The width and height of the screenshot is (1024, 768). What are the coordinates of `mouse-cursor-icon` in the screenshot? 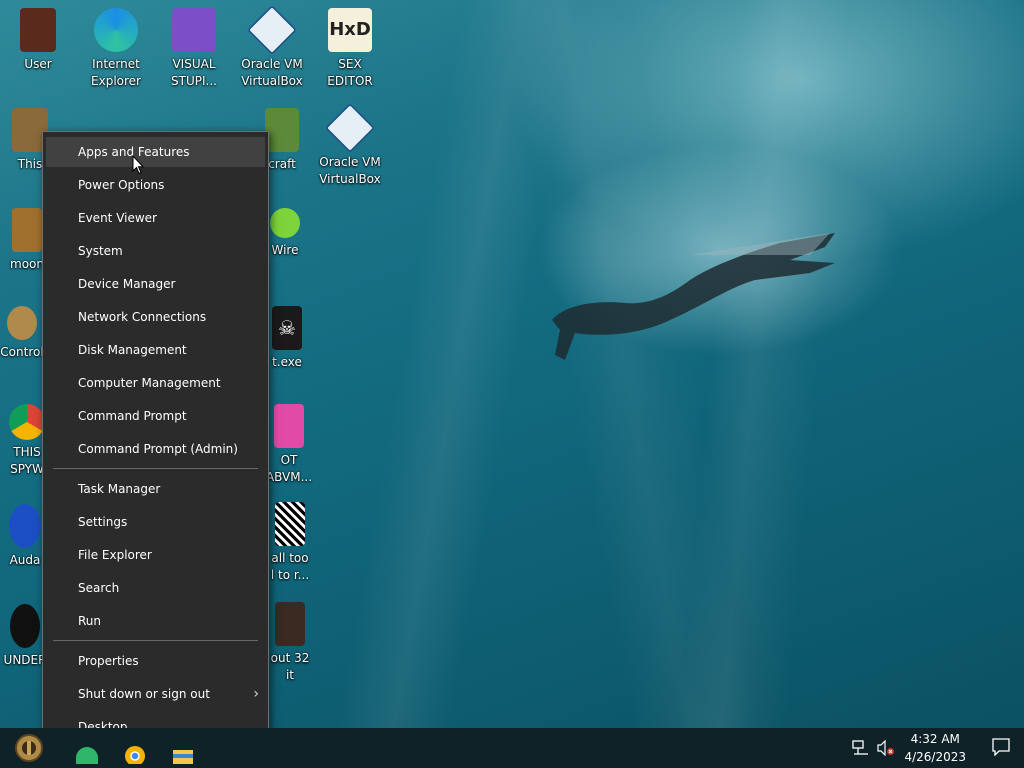 It's located at (138, 165).